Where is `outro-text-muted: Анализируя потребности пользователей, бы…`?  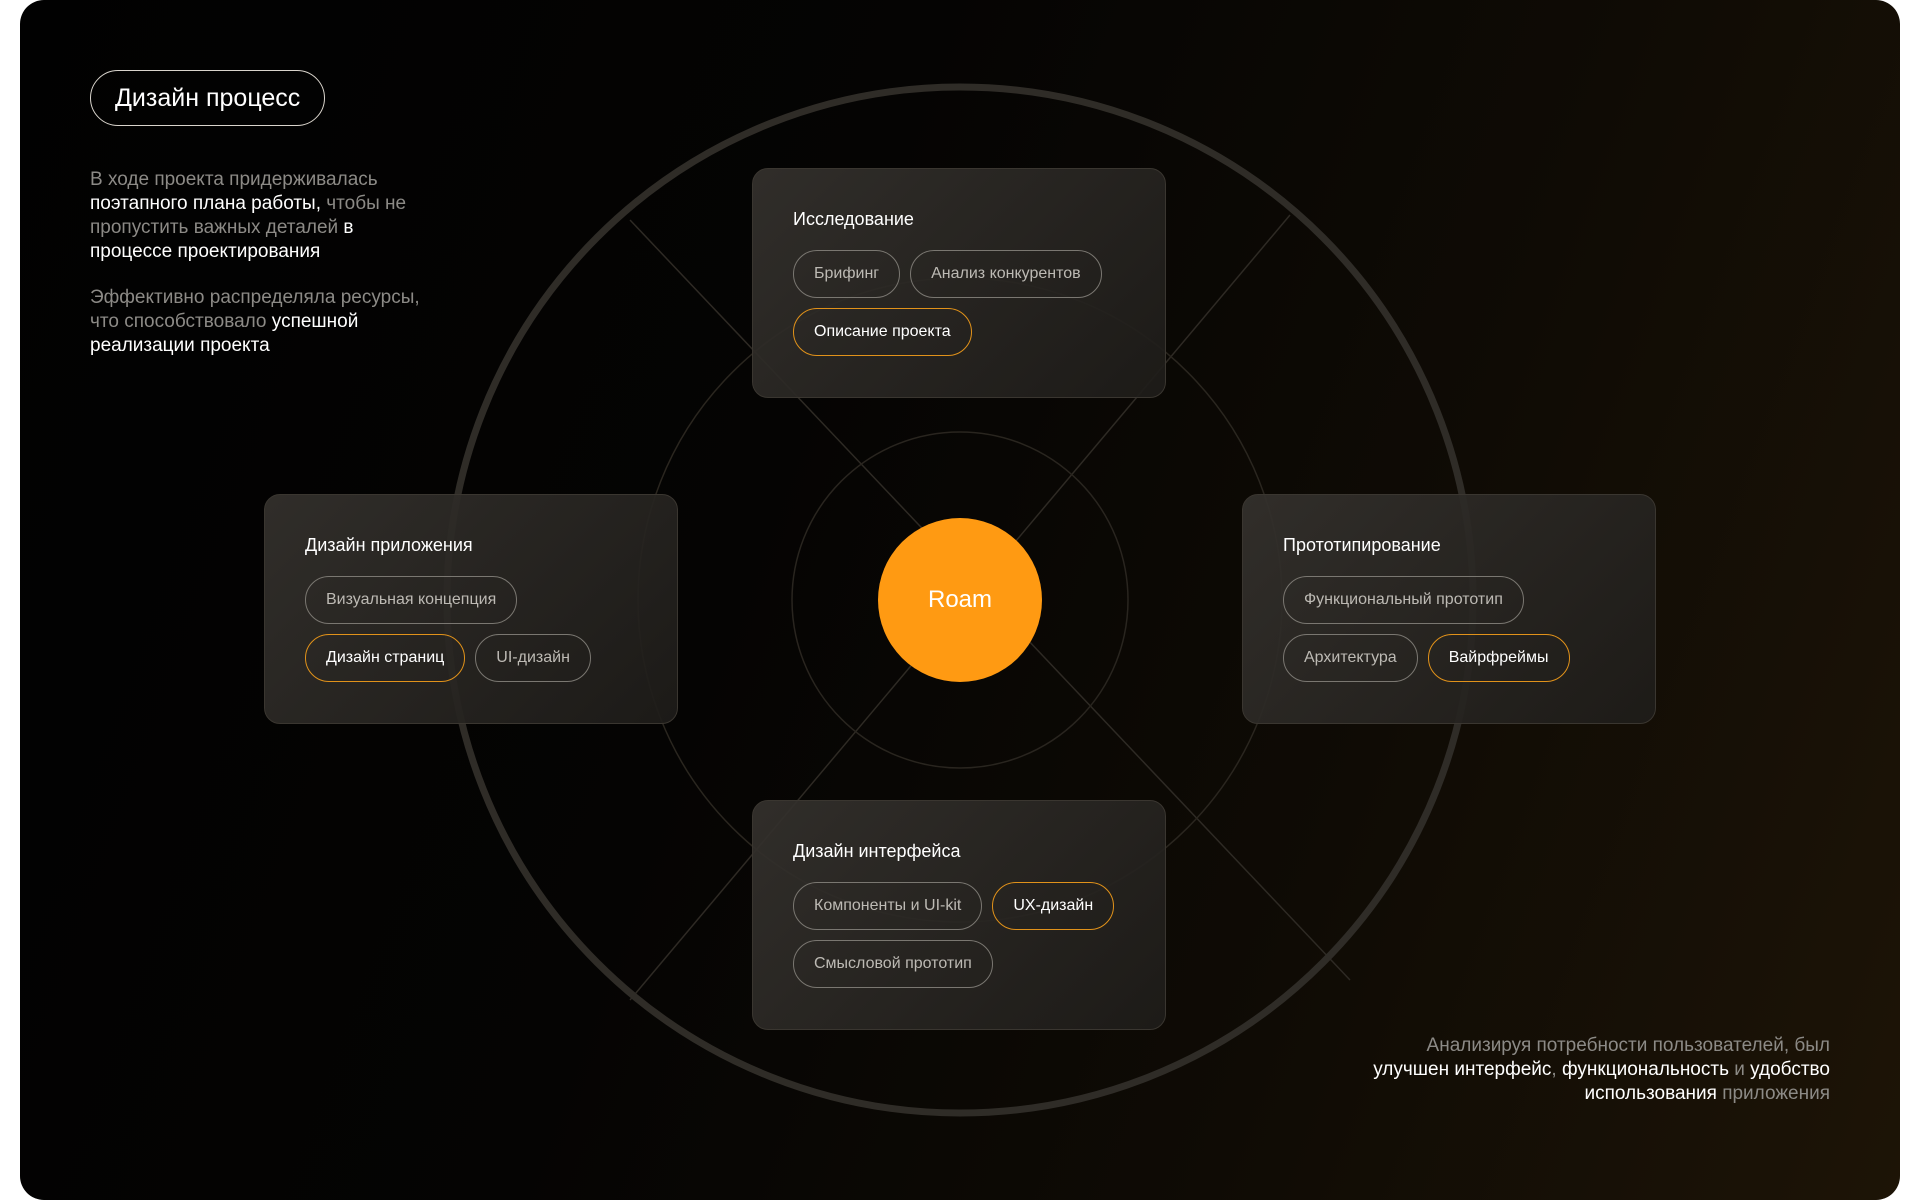
outro-text-muted: Анализируя потребности пользователей, бы… is located at coordinates (1628, 1045).